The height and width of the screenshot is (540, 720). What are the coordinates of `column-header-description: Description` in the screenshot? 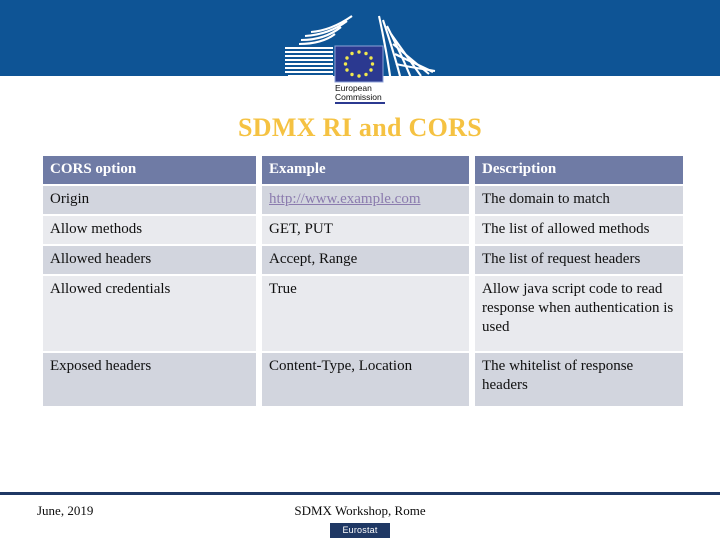 It's located at (579, 170).